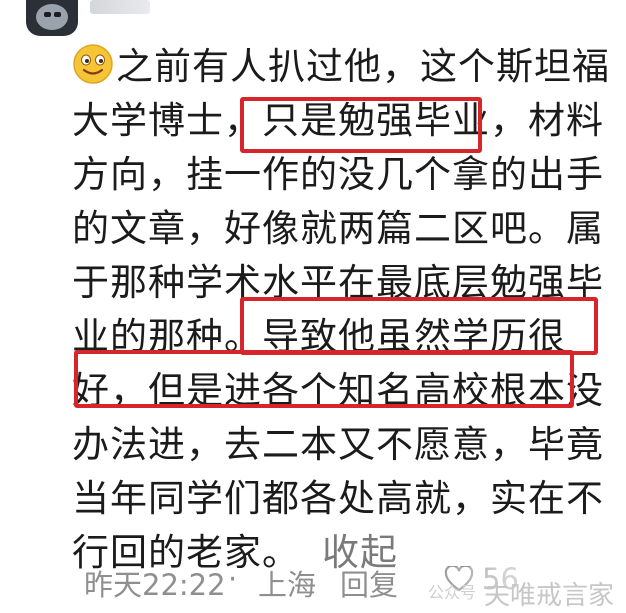  I want to click on avatar-face, so click(52, 17).